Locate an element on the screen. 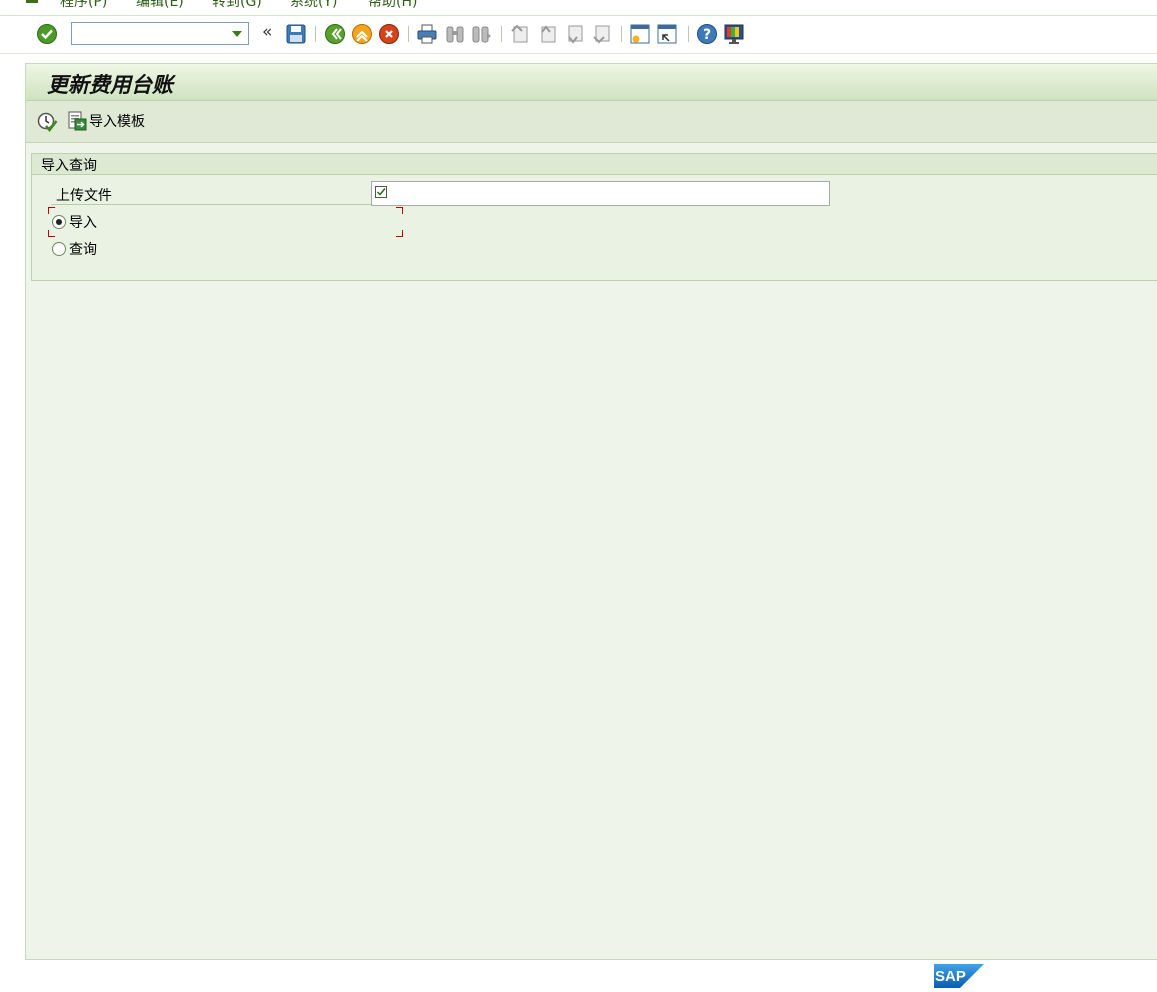 The width and height of the screenshot is (1157, 992). save-icon is located at coordinates (296, 34).